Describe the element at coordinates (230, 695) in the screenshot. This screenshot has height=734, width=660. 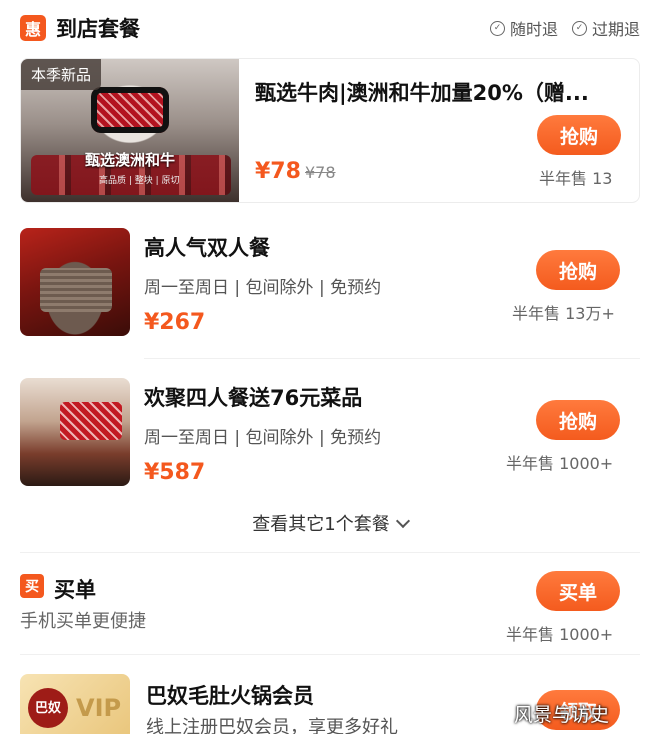
I see `vip-title: 巴奴毛肚火锅会员` at that location.